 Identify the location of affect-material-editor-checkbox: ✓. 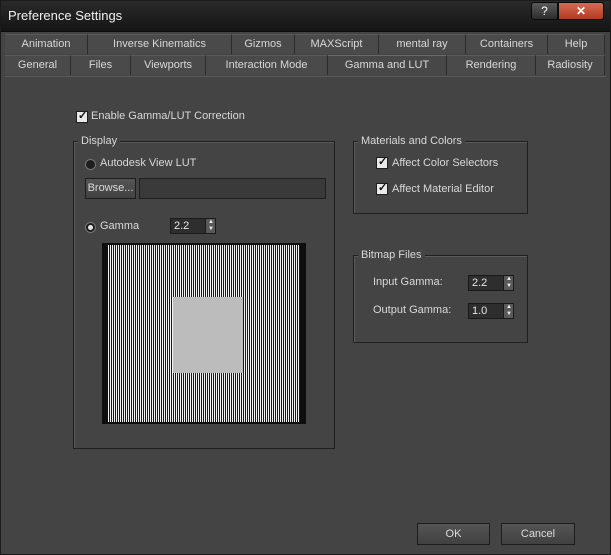
(382, 188).